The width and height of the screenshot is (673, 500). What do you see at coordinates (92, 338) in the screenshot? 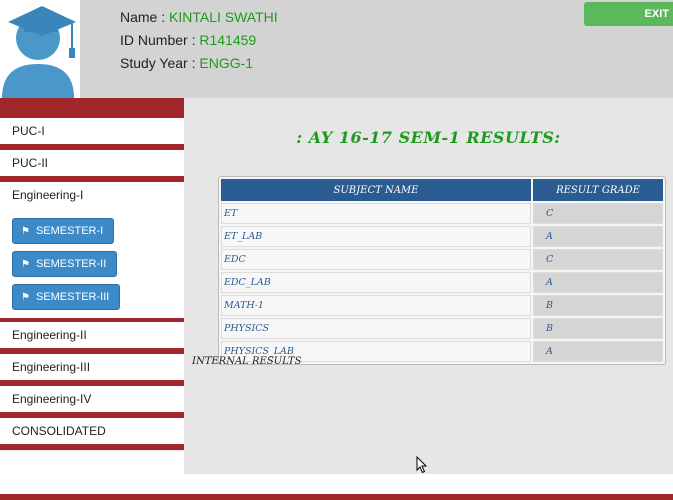
I see `sidebar-item-engineering-ii: Engineering-II` at bounding box center [92, 338].